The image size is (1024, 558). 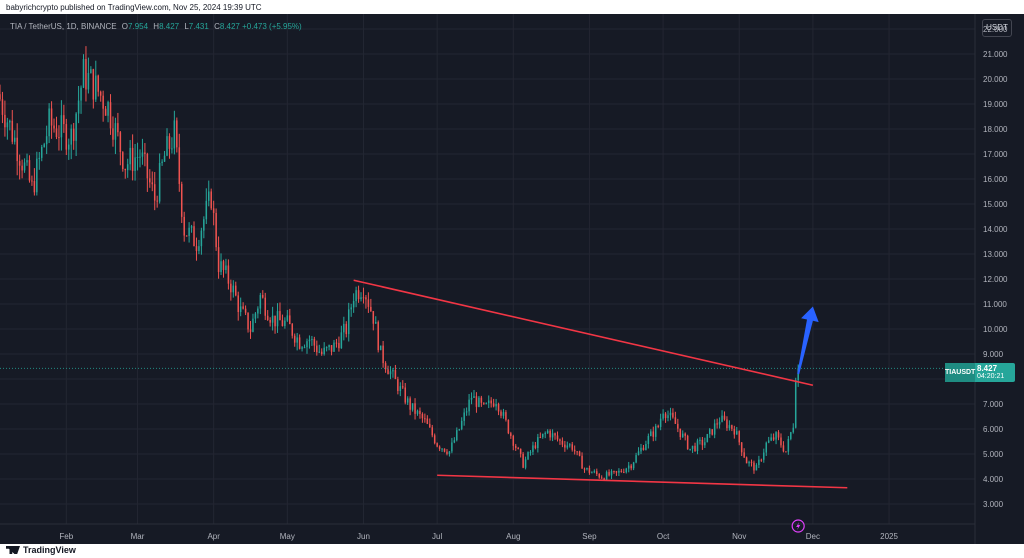 I want to click on time-tick-label: Jun, so click(x=363, y=536).